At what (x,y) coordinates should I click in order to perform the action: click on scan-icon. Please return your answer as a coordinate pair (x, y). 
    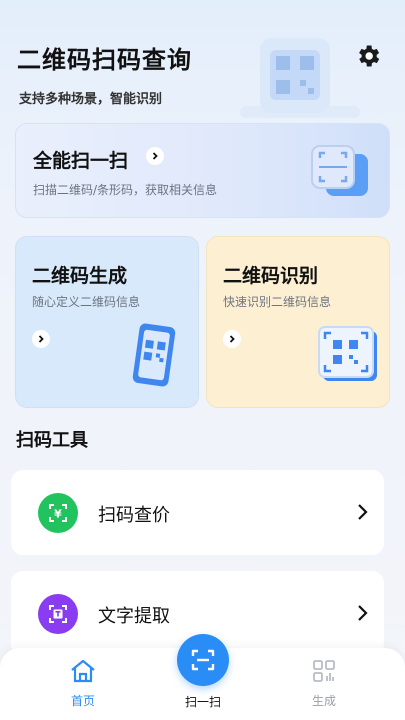
    Looking at the image, I should click on (203, 660).